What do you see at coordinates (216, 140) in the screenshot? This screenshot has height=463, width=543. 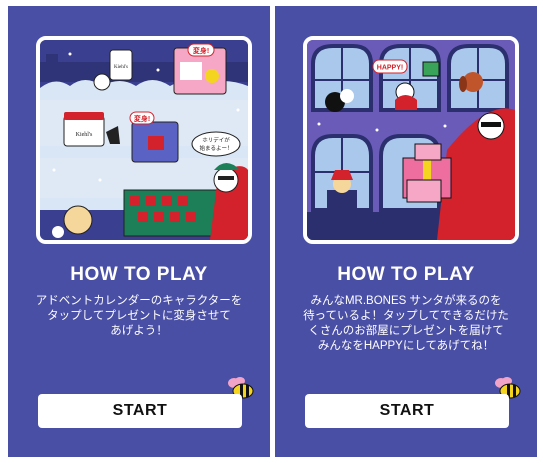 I see `speech-bubble: ホリデイが` at bounding box center [216, 140].